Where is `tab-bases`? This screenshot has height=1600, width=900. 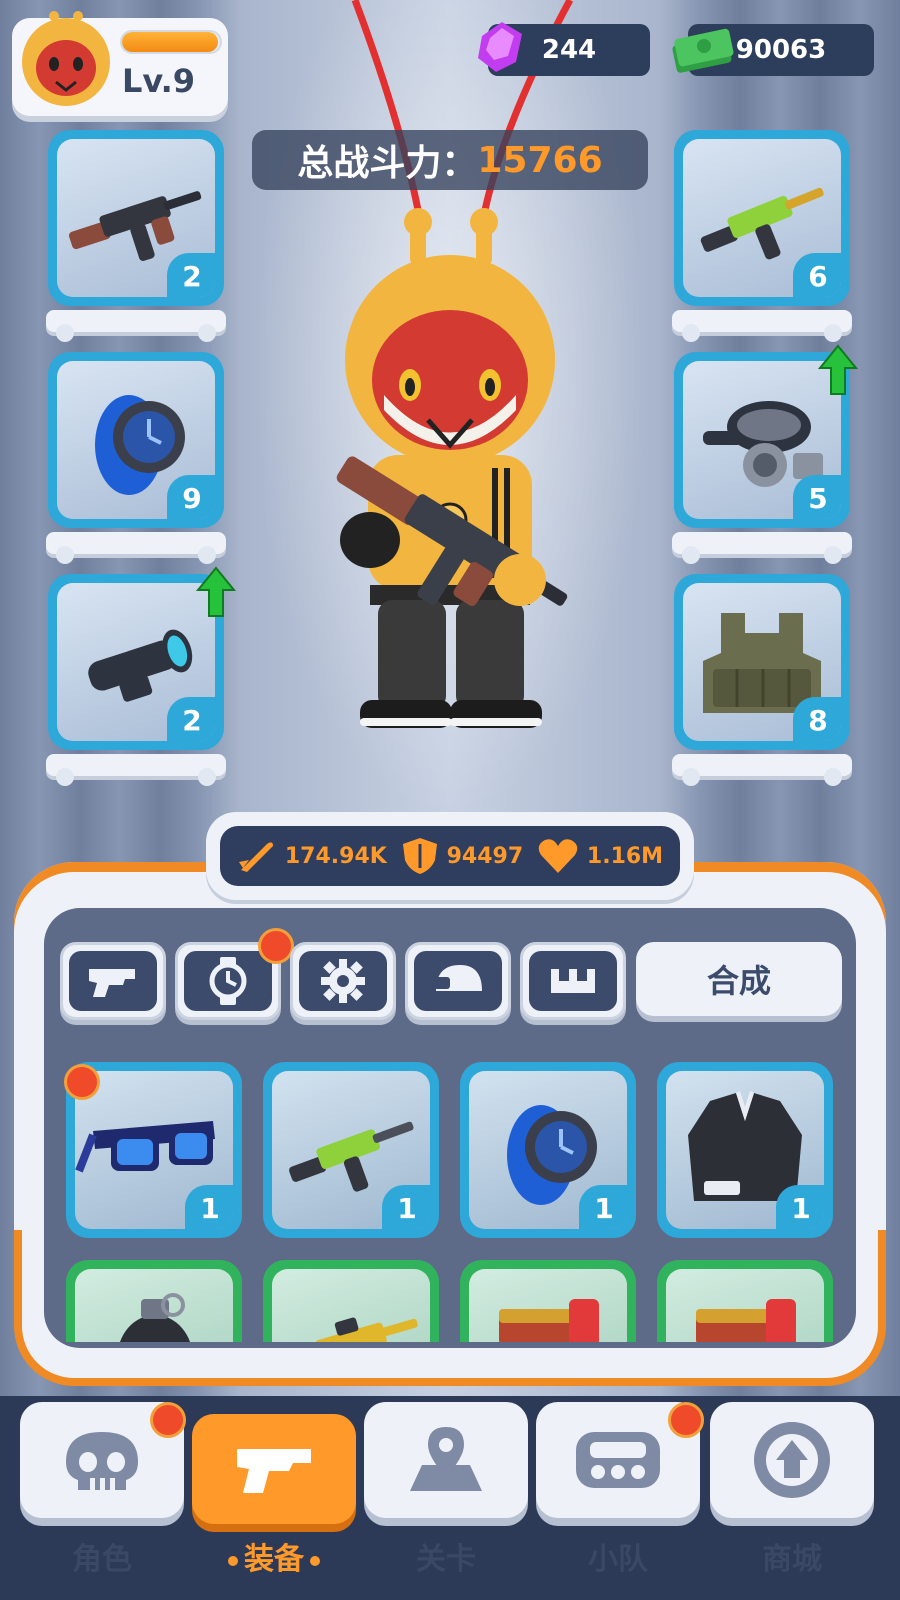
tab-bases is located at coordinates (573, 981).